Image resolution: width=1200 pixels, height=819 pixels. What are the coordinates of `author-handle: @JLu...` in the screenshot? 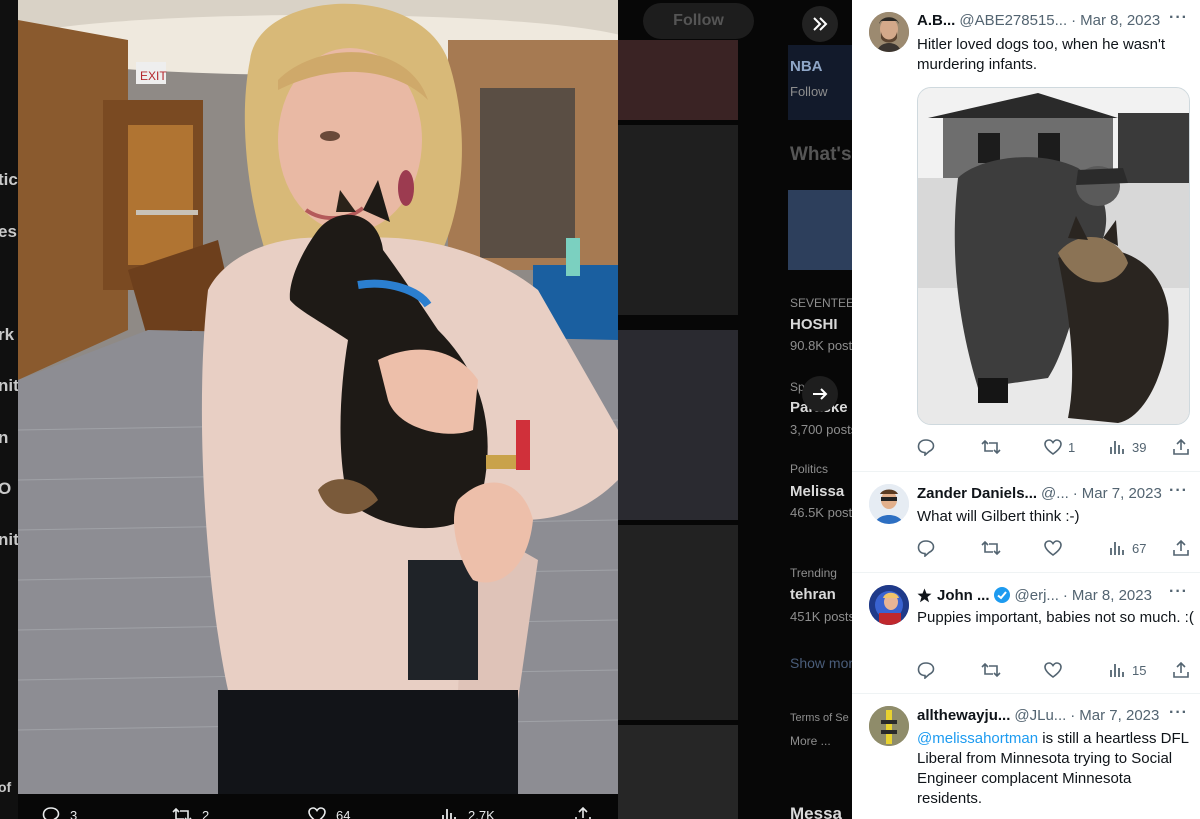 It's located at (1040, 715).